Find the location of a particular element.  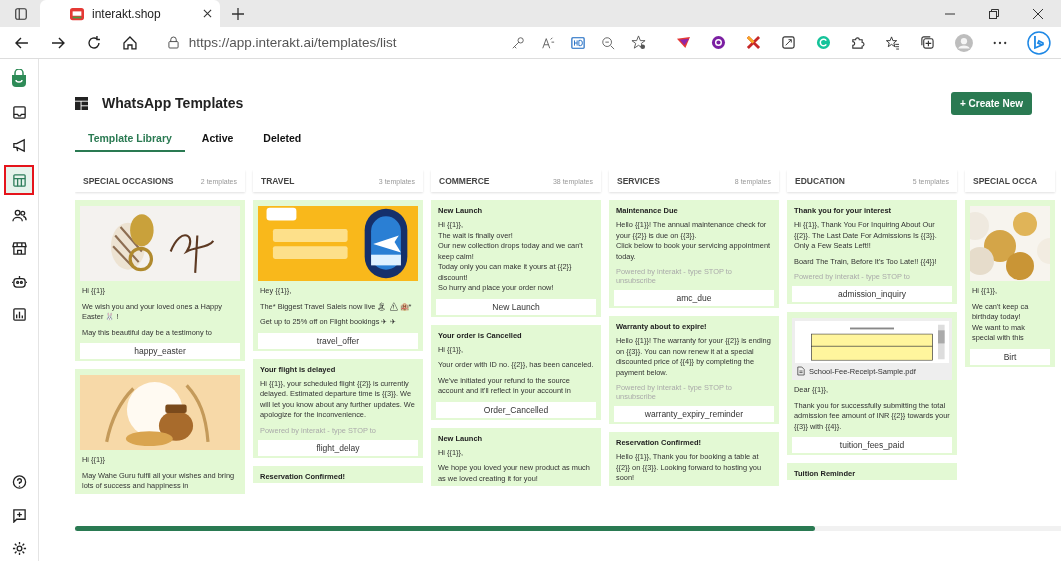

refresh-icon is located at coordinates (93, 42).